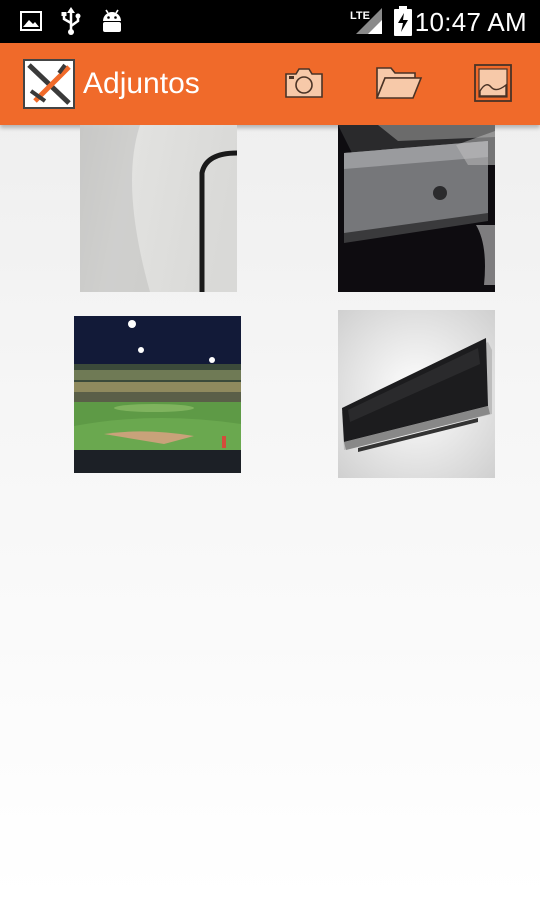  What do you see at coordinates (270, 21) in the screenshot?
I see `status-bar: LTE 10:47 AM` at bounding box center [270, 21].